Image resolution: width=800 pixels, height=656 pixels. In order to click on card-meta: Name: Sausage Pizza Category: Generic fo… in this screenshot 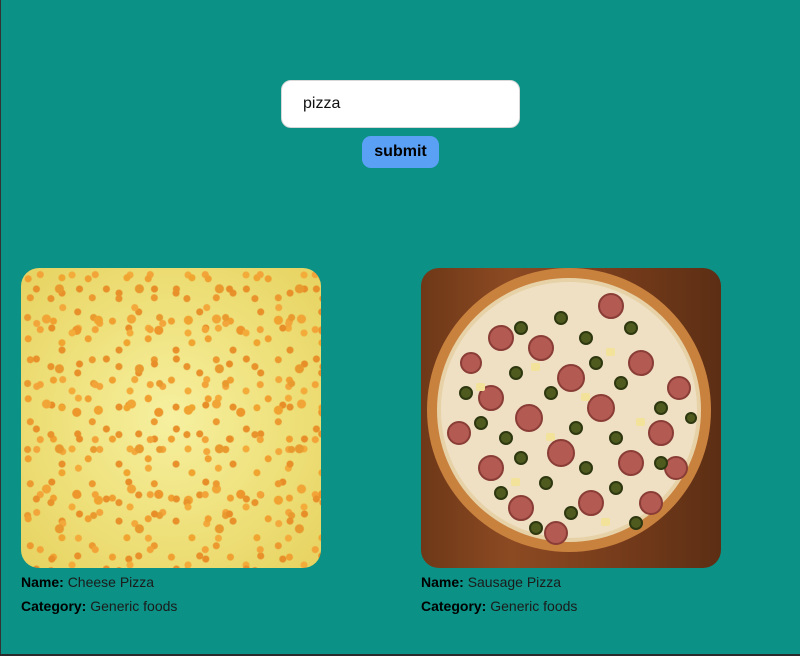, I will do `click(571, 594)`.